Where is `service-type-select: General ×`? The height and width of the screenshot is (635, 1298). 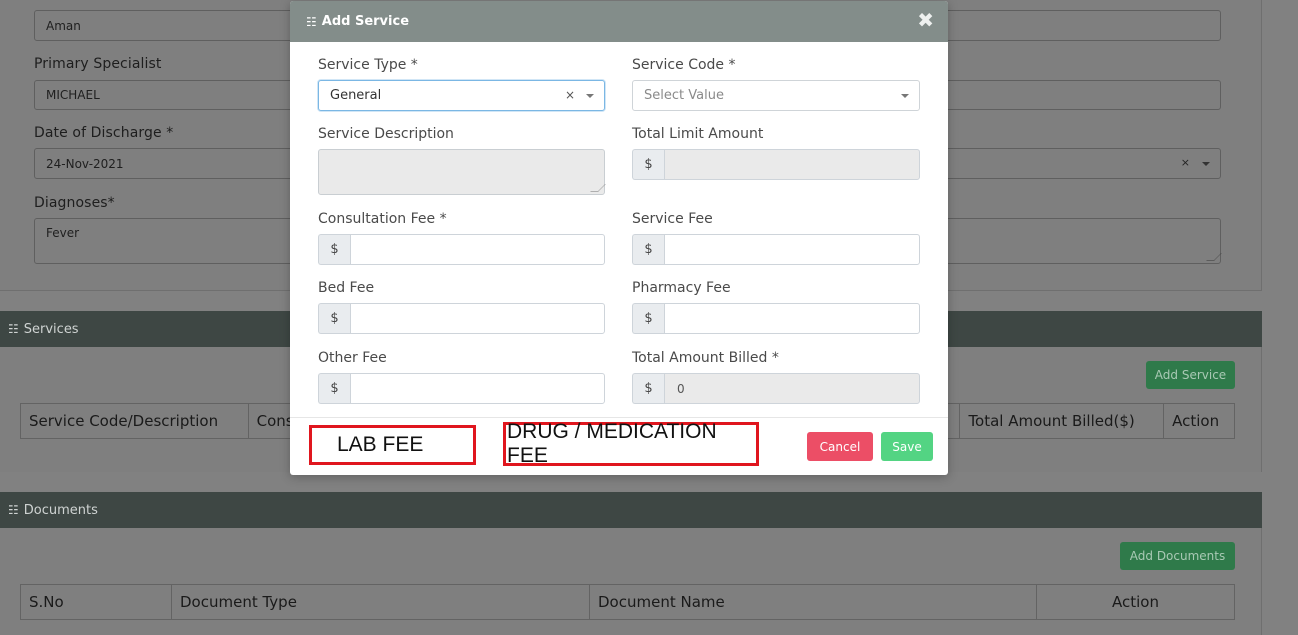 service-type-select: General × is located at coordinates (461, 95).